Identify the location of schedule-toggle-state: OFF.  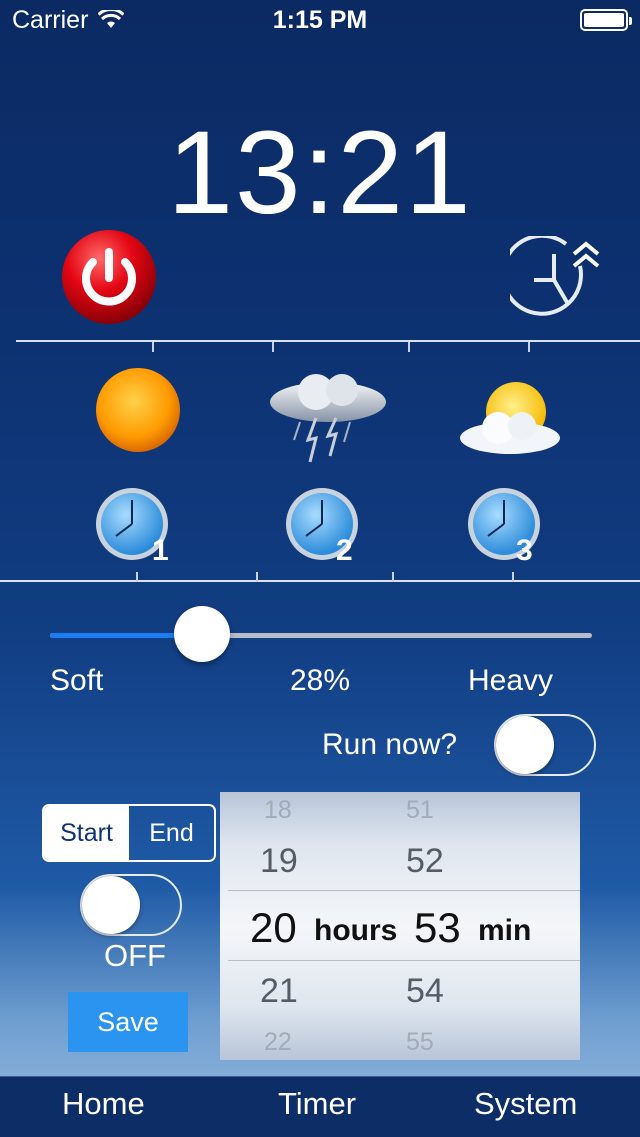
(135, 955).